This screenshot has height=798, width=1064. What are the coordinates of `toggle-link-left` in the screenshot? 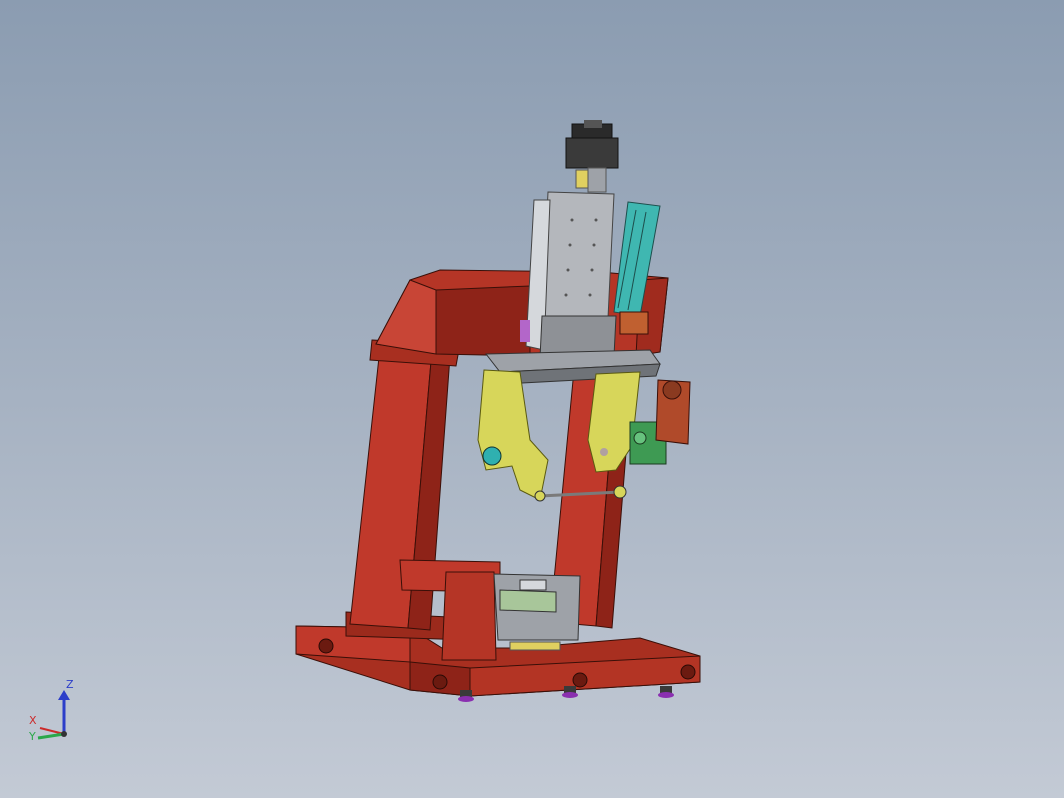 It's located at (513, 435).